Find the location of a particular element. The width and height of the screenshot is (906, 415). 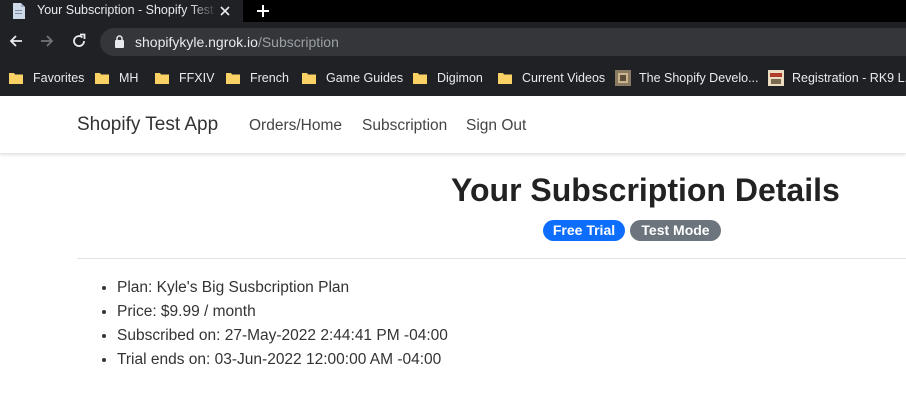

bookmark-label: French is located at coordinates (269, 78).